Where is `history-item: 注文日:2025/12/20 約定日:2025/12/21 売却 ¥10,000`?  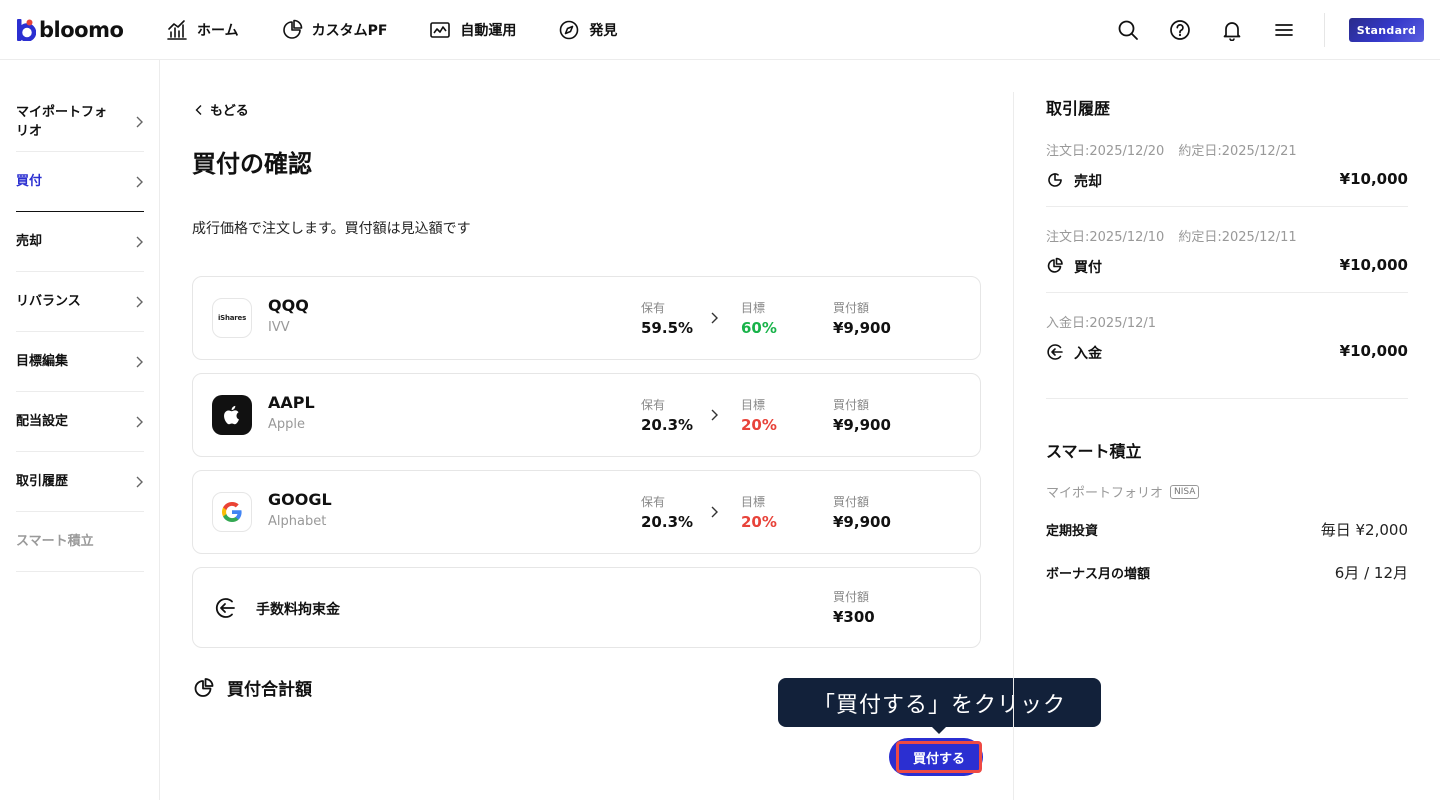
history-item: 注文日:2025/12/20 約定日:2025/12/21 売却 ¥10,000 is located at coordinates (1227, 173).